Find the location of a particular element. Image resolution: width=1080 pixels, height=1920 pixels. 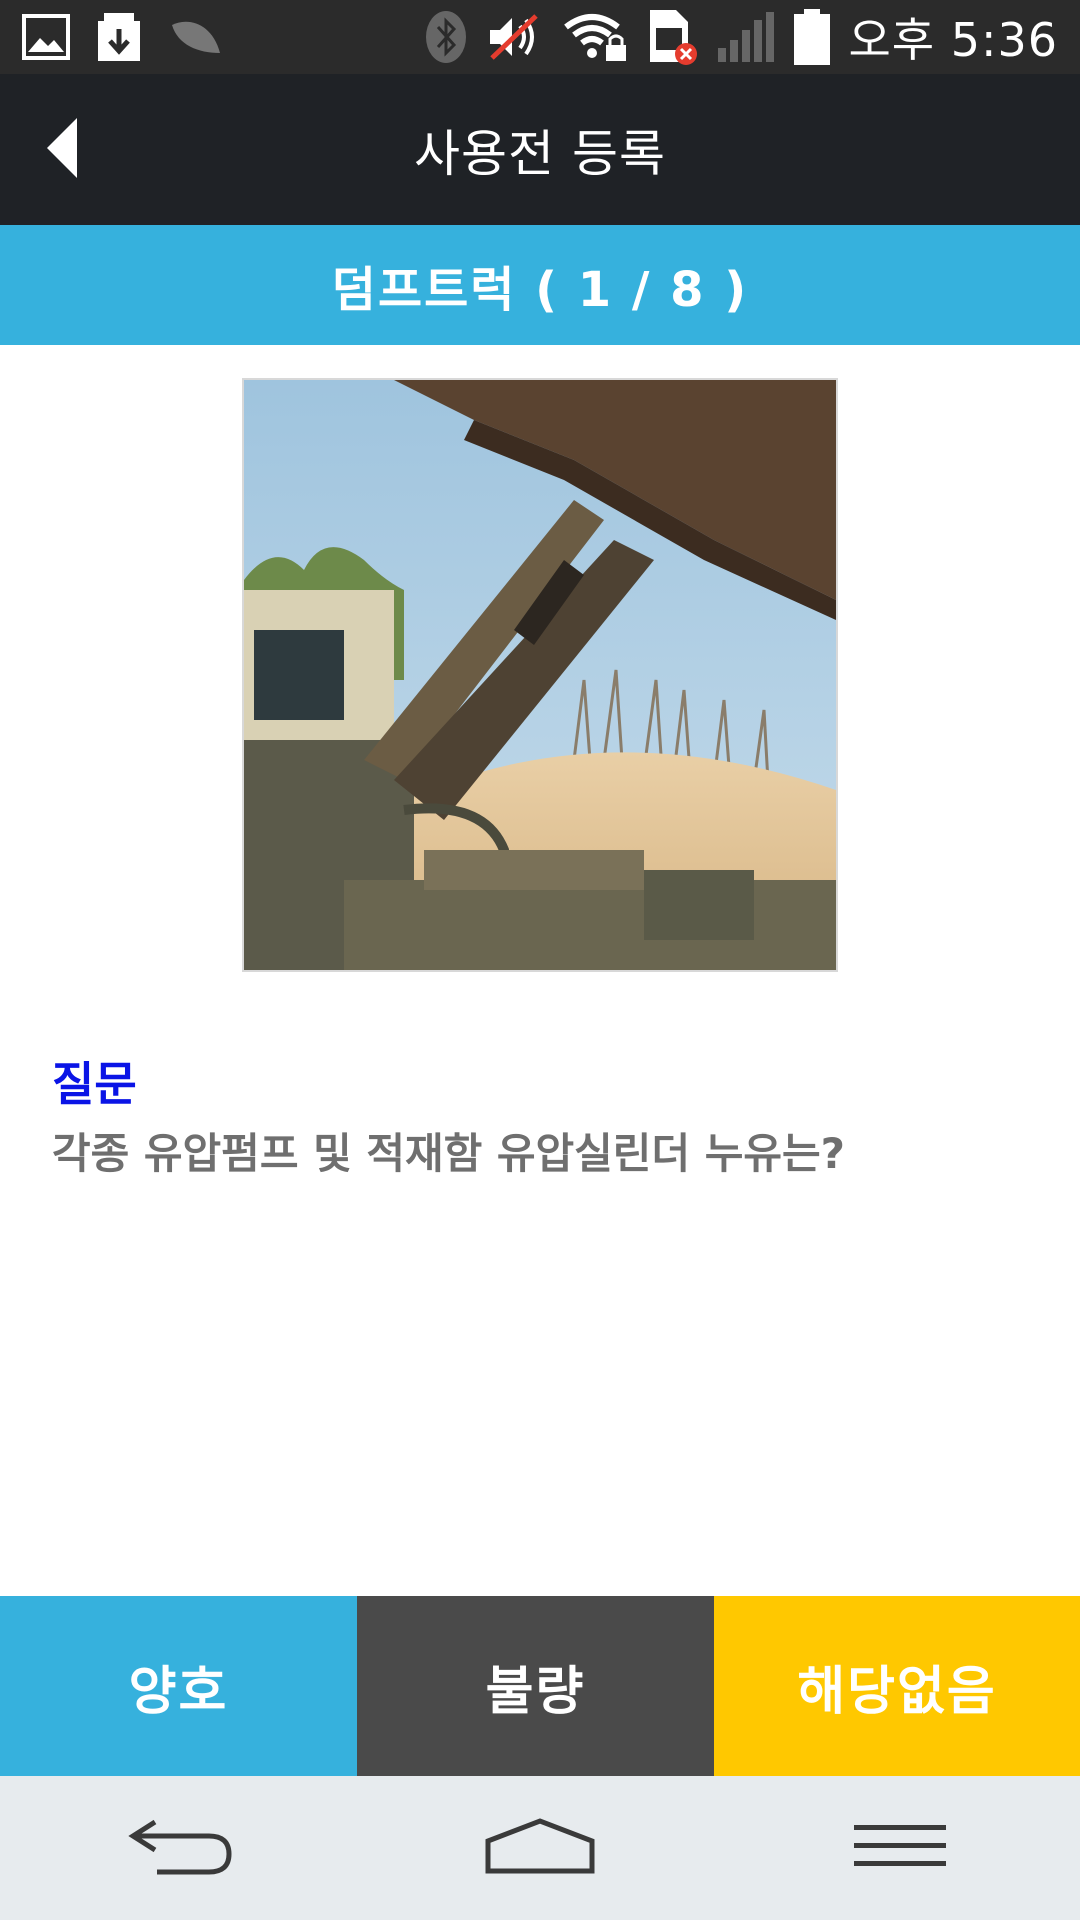

status-bar: 오후 5:36 is located at coordinates (540, 37).